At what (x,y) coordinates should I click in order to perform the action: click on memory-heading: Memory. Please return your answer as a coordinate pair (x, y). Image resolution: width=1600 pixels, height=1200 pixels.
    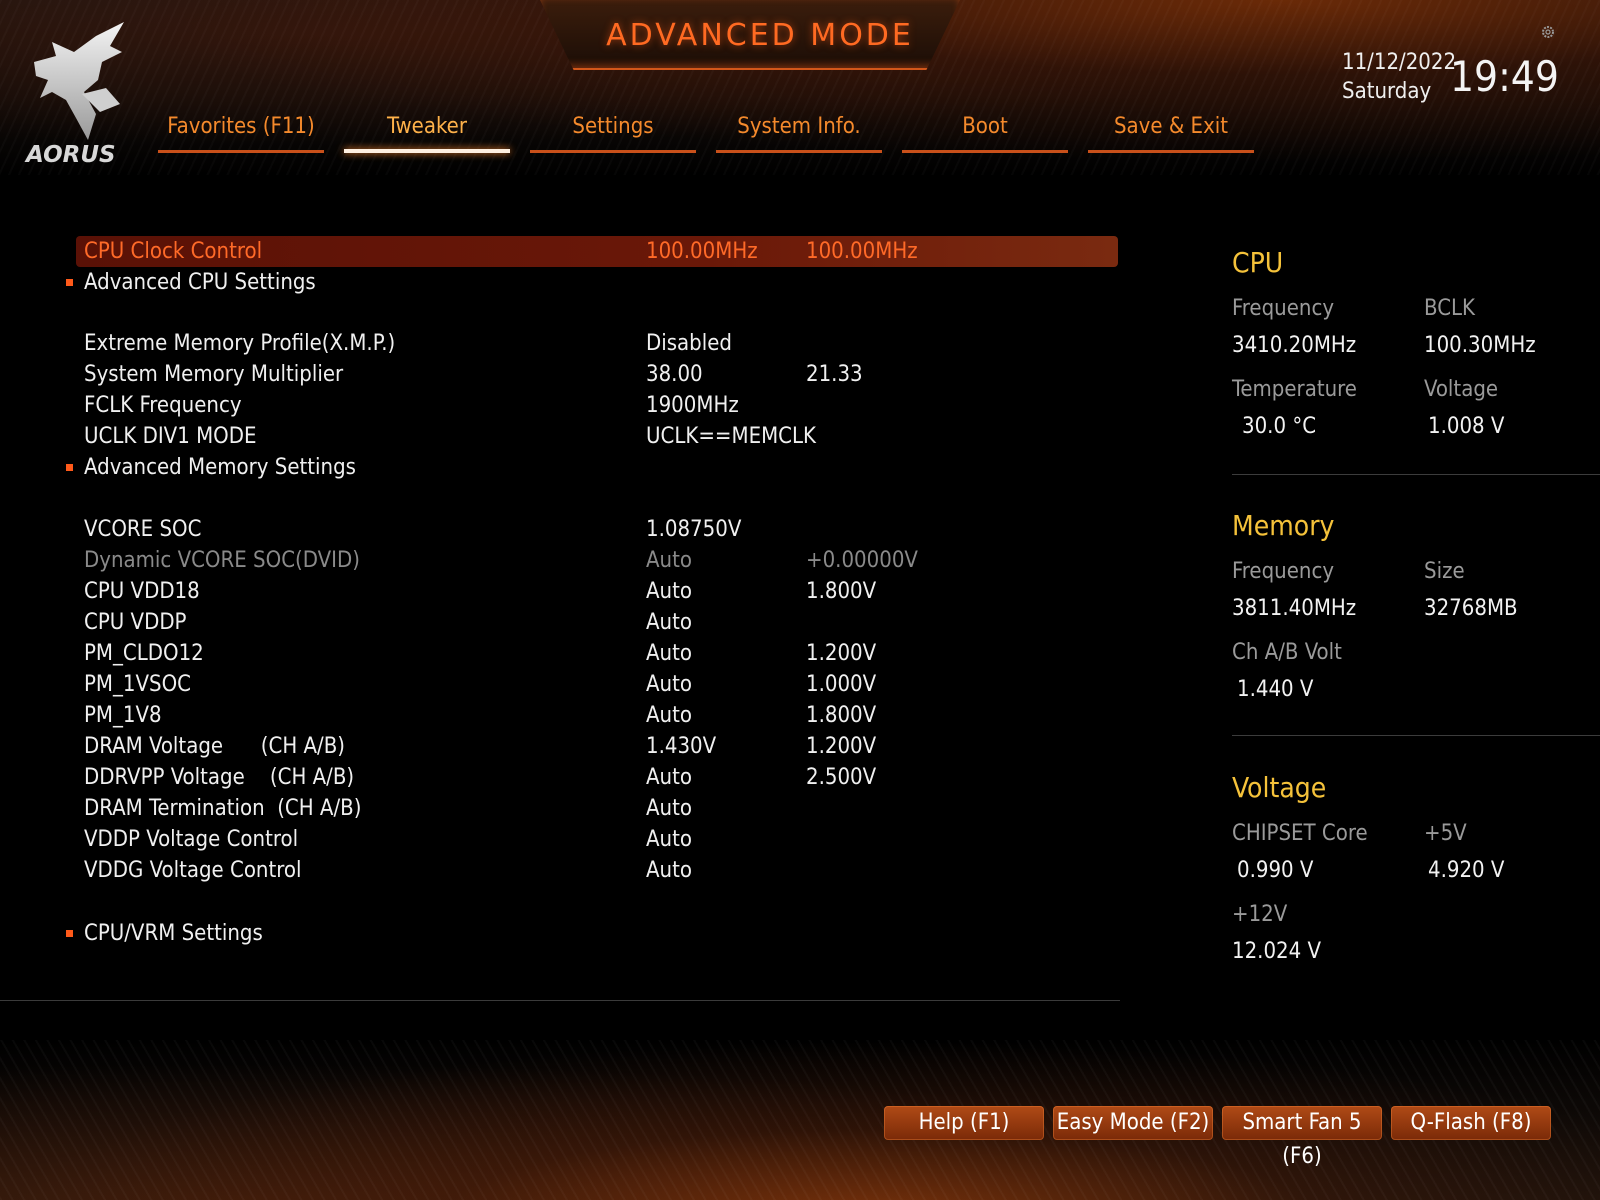
    Looking at the image, I should click on (1283, 525).